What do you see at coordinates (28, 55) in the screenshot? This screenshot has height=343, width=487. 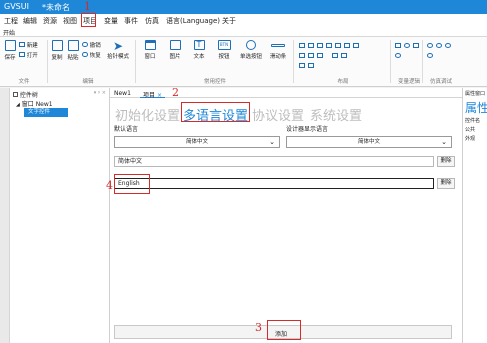 I see `open-button: 打开` at bounding box center [28, 55].